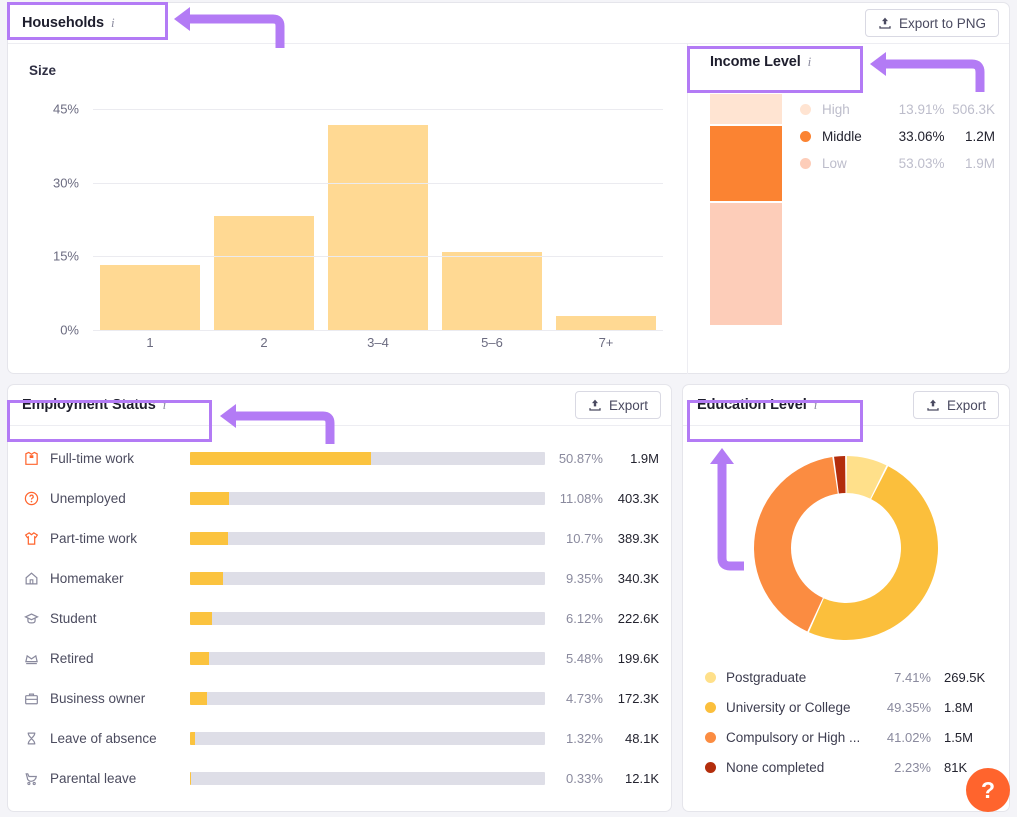 The image size is (1017, 817). I want to click on employment-status-label: Student, so click(73, 618).